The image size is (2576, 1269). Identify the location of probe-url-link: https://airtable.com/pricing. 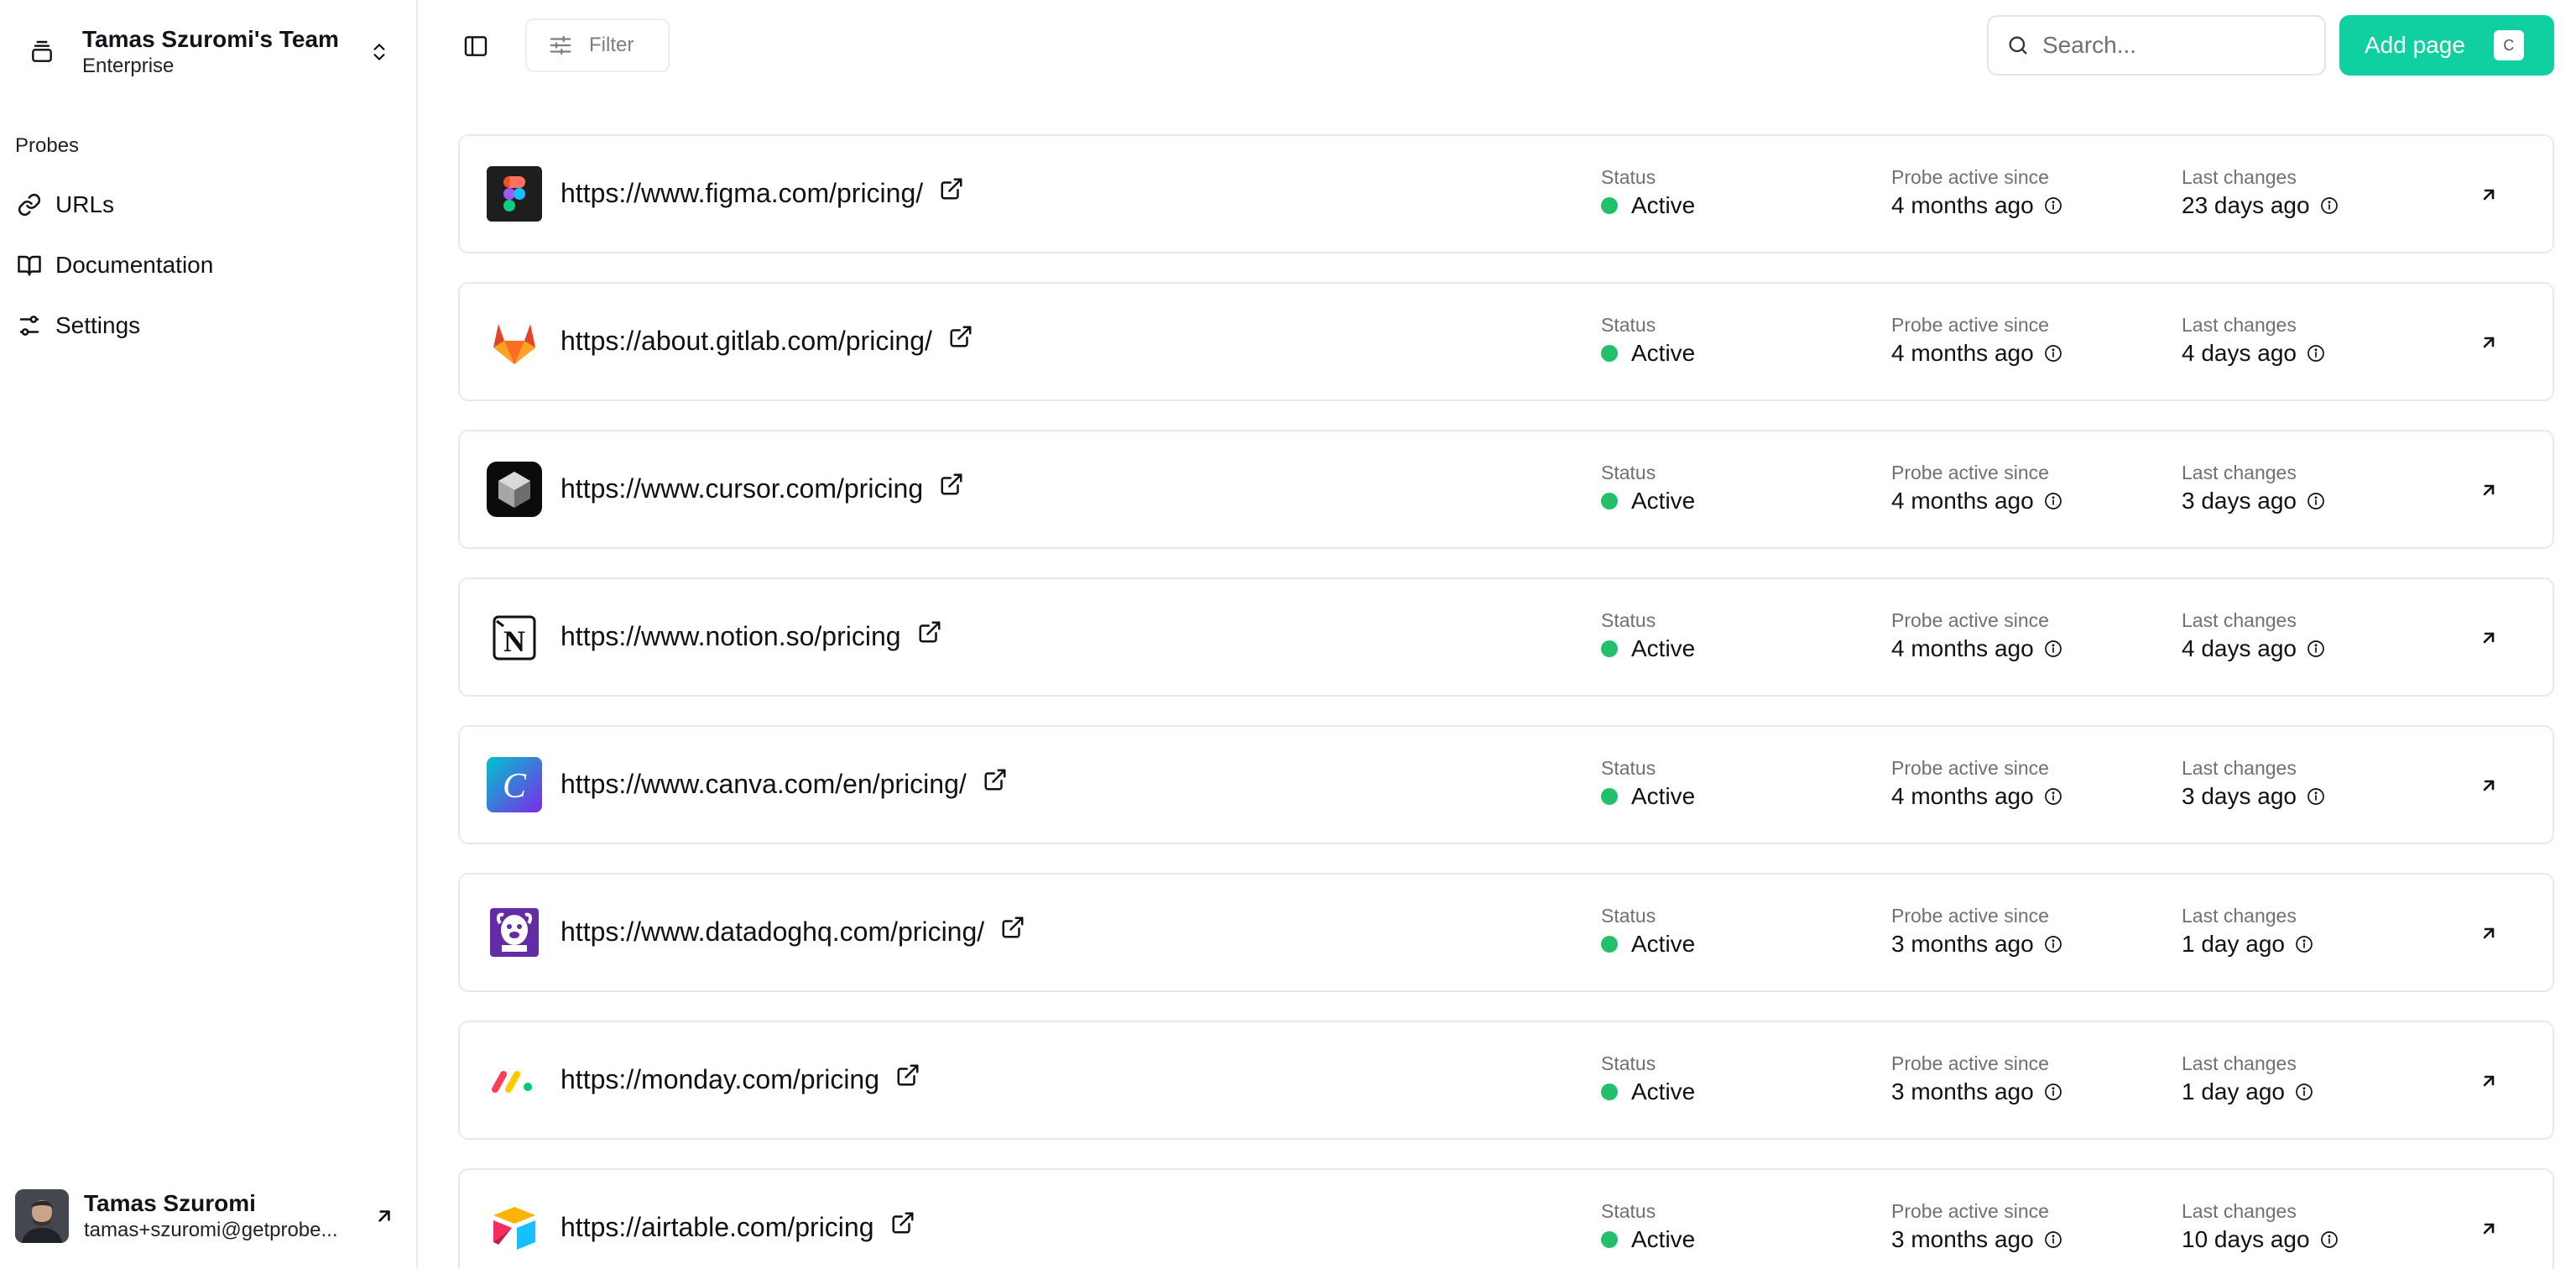
(738, 1227).